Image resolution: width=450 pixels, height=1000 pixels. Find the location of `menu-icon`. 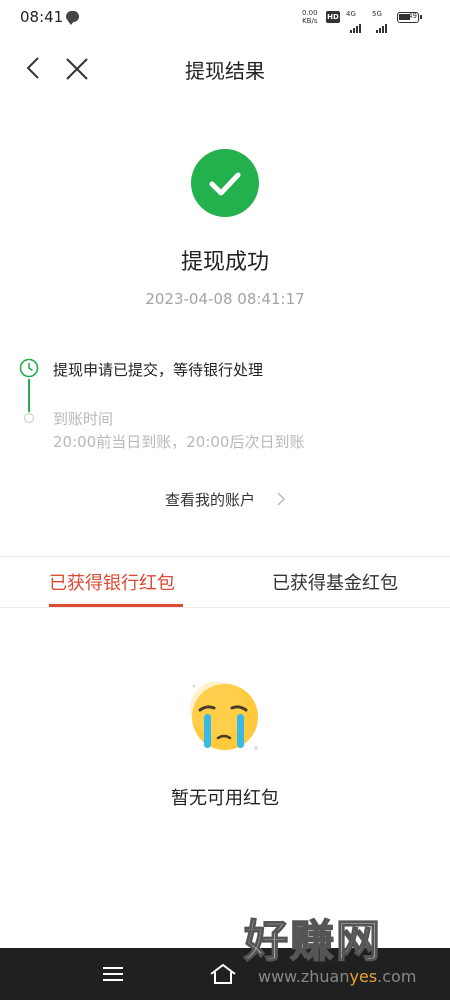

menu-icon is located at coordinates (113, 974).